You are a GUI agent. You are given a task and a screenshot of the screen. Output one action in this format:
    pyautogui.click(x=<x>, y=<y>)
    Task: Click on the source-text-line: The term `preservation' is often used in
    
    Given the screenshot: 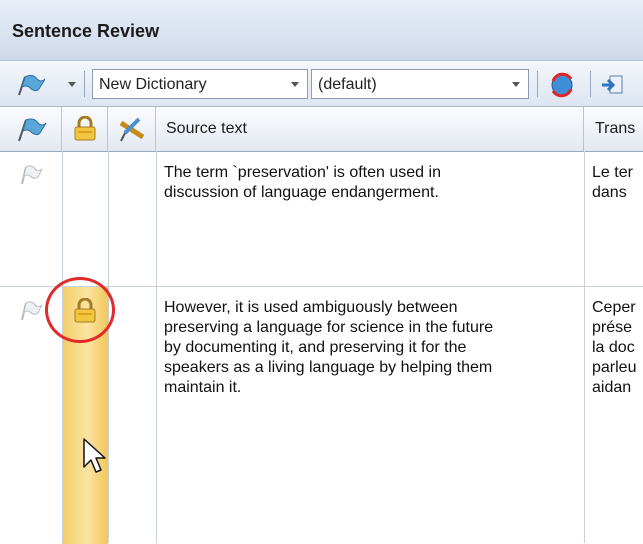 What is the action you would take?
    pyautogui.click(x=372, y=173)
    